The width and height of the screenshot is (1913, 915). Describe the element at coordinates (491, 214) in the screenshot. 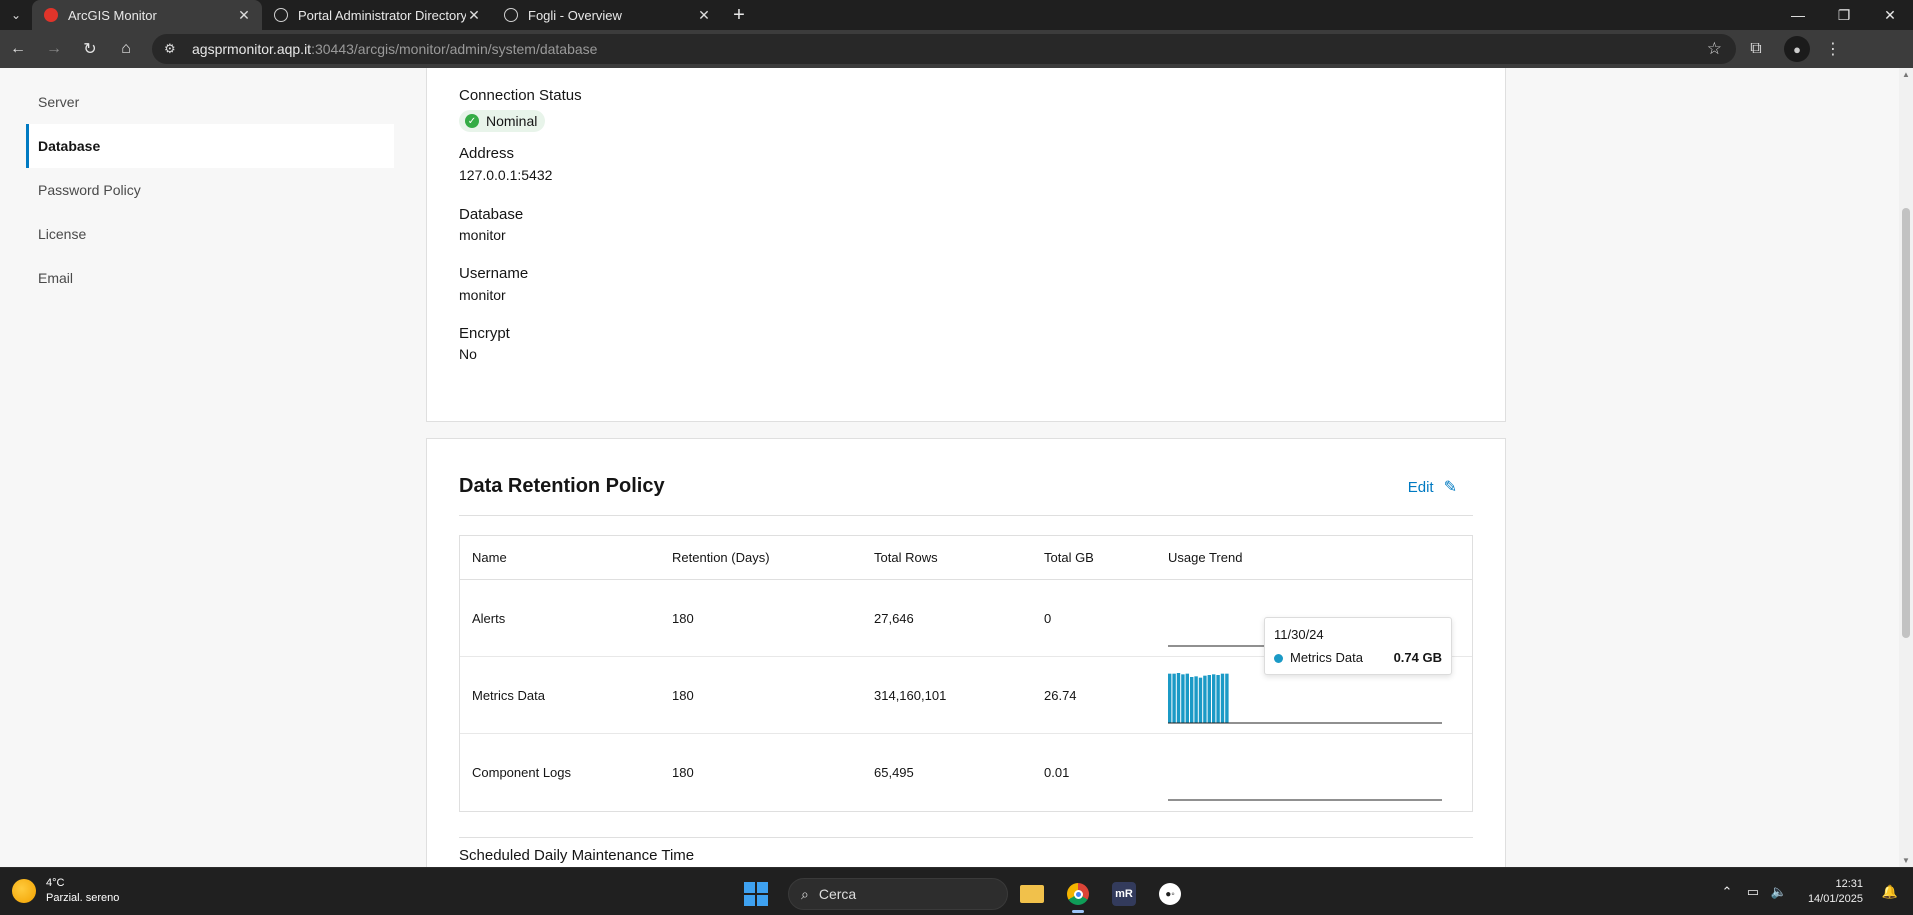

I see `database-label: Database` at that location.